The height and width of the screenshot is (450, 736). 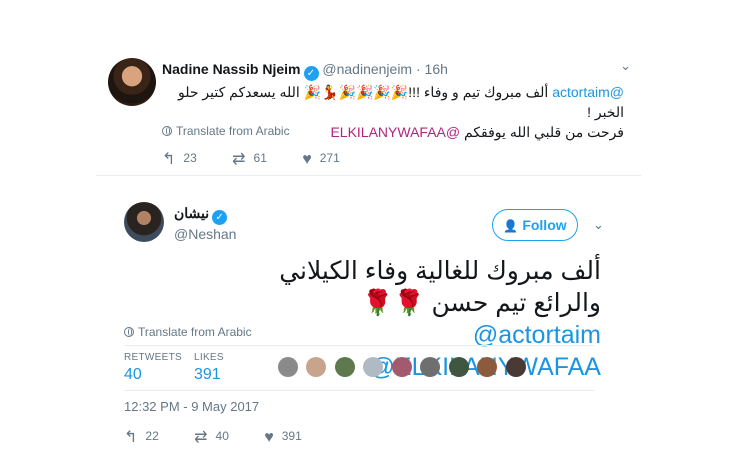 I want to click on liker-avatars, so click(x=404, y=369).